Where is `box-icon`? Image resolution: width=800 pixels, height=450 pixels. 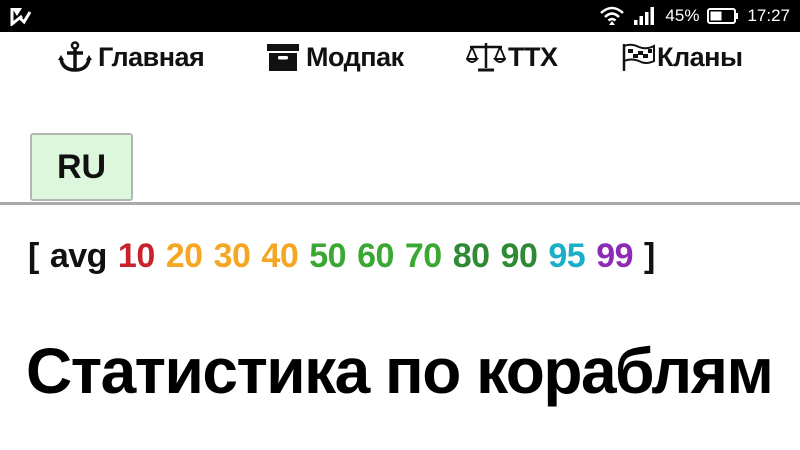
box-icon is located at coordinates (283, 57).